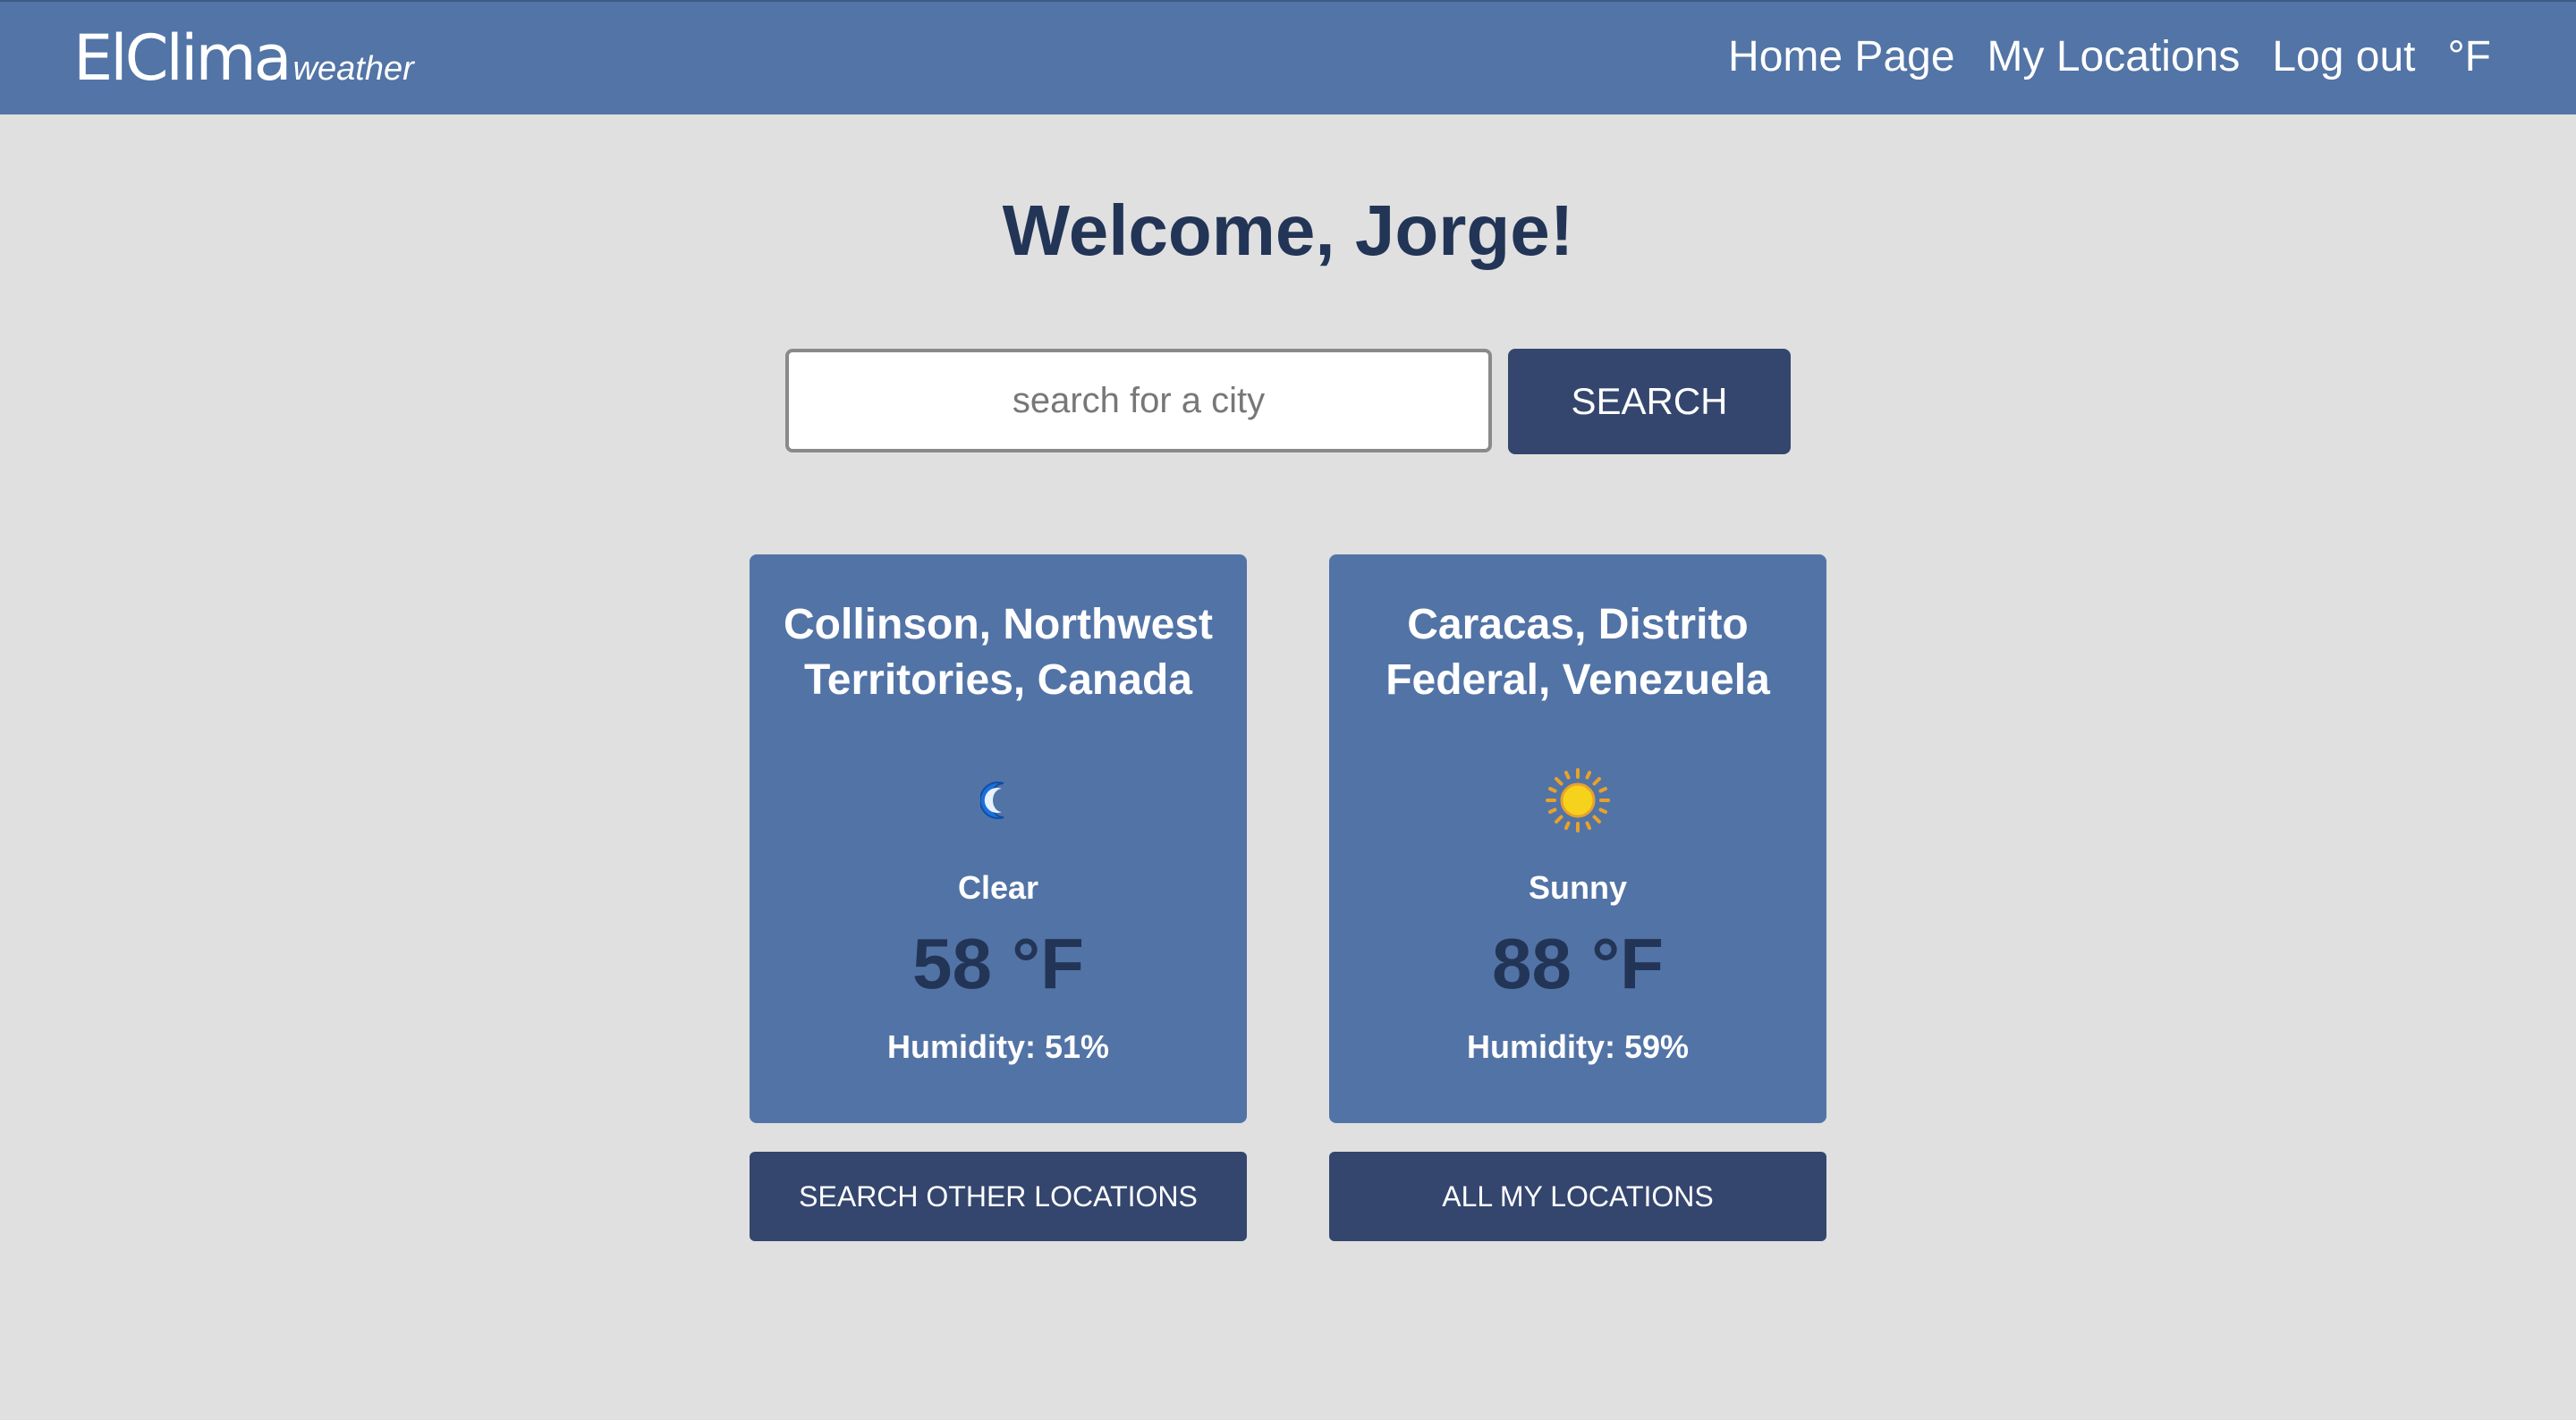 Image resolution: width=2576 pixels, height=1420 pixels. I want to click on brand-name: ElClima, so click(182, 58).